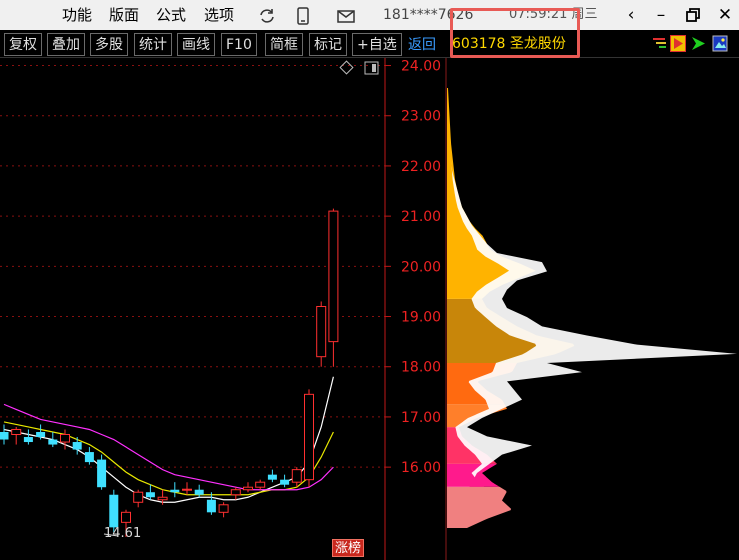  I want to click on y-tick-label: 18.00, so click(421, 368).